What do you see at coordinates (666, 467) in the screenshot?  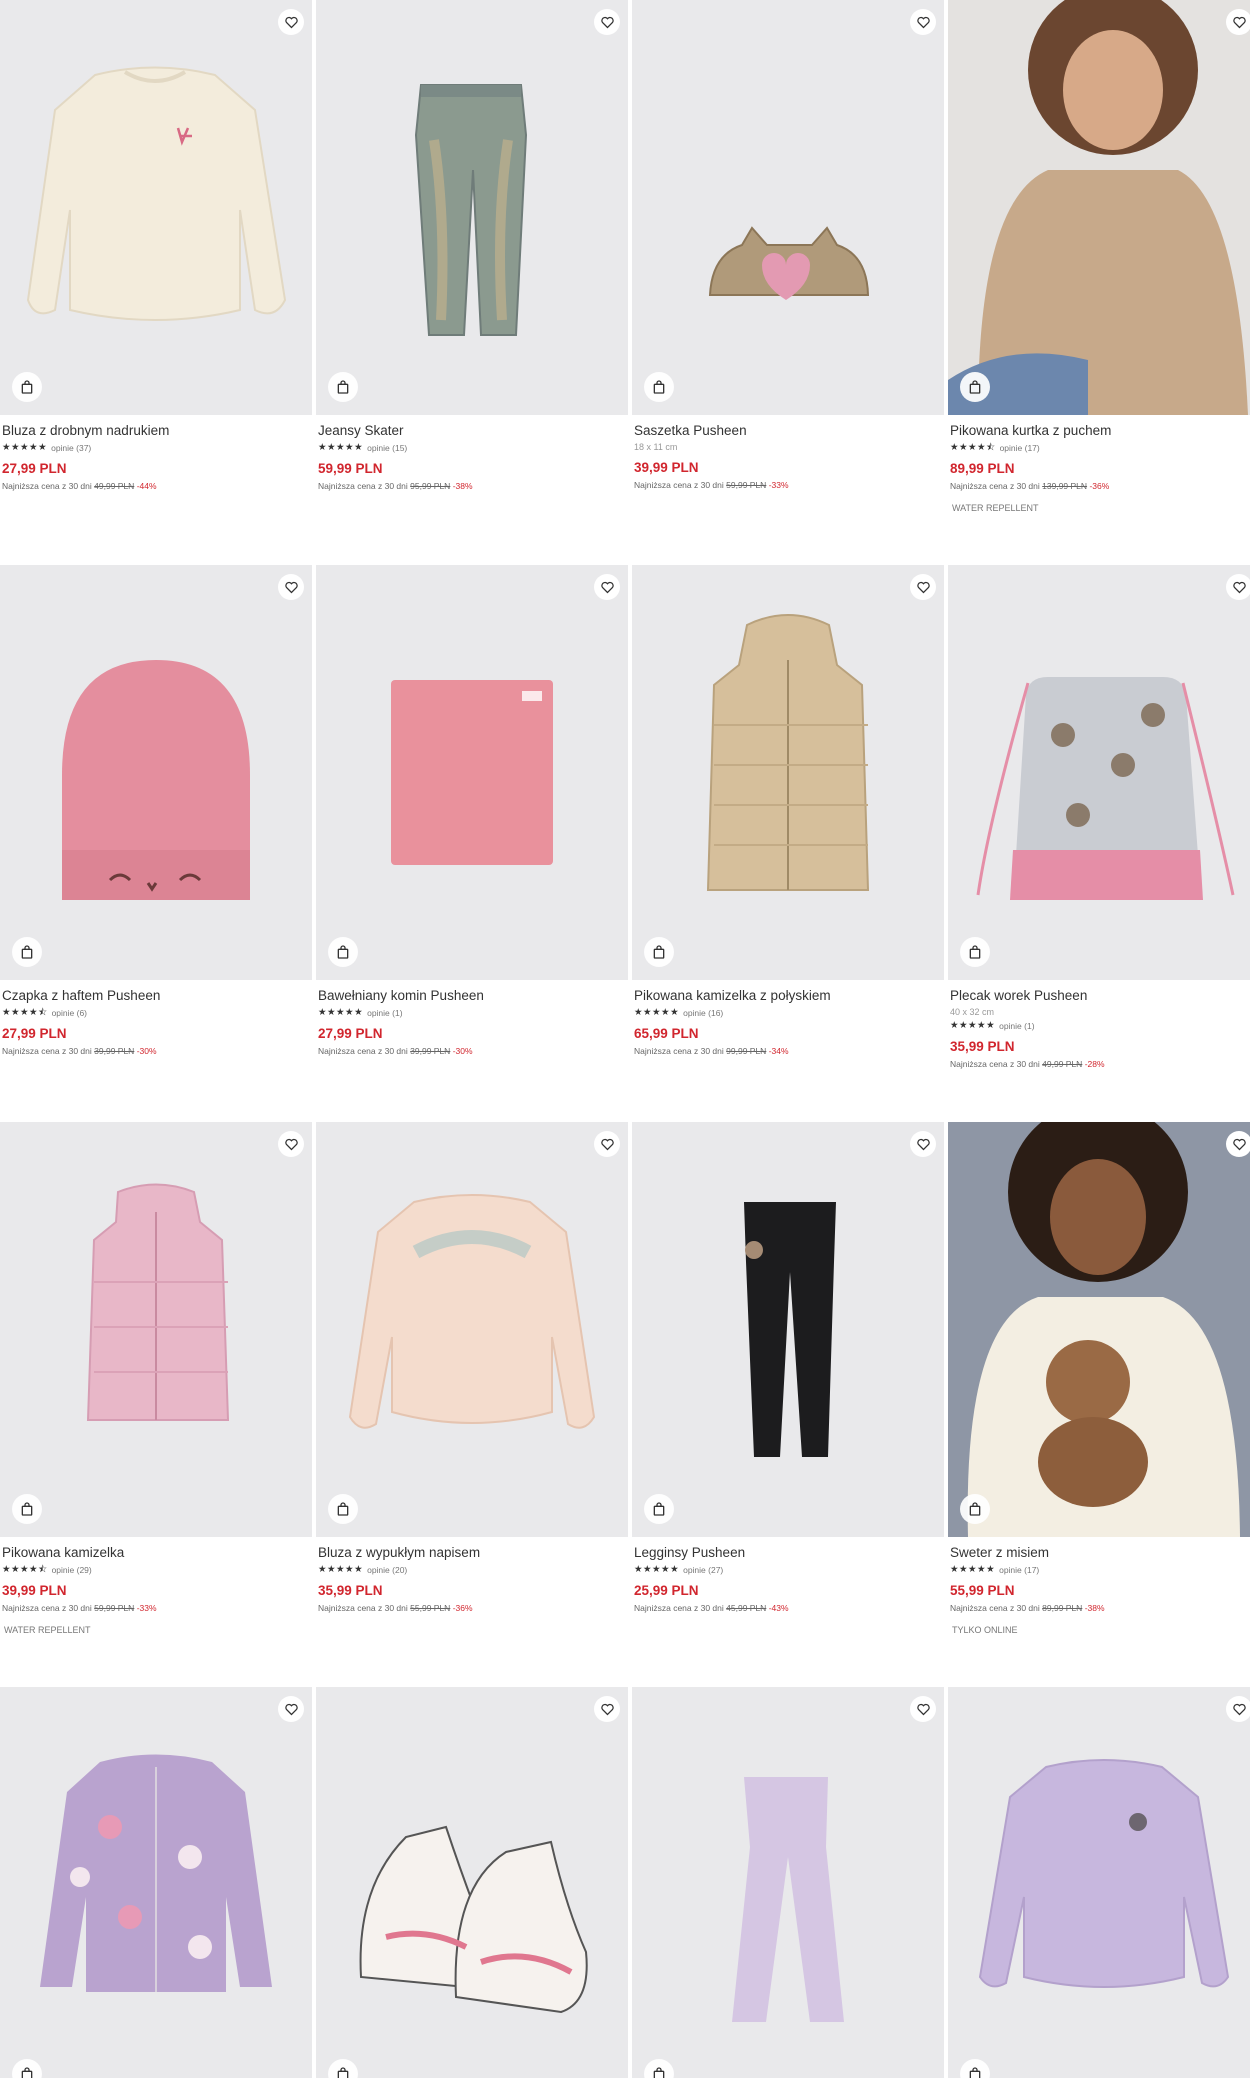 I see `product-price: 39,99 PLN` at bounding box center [666, 467].